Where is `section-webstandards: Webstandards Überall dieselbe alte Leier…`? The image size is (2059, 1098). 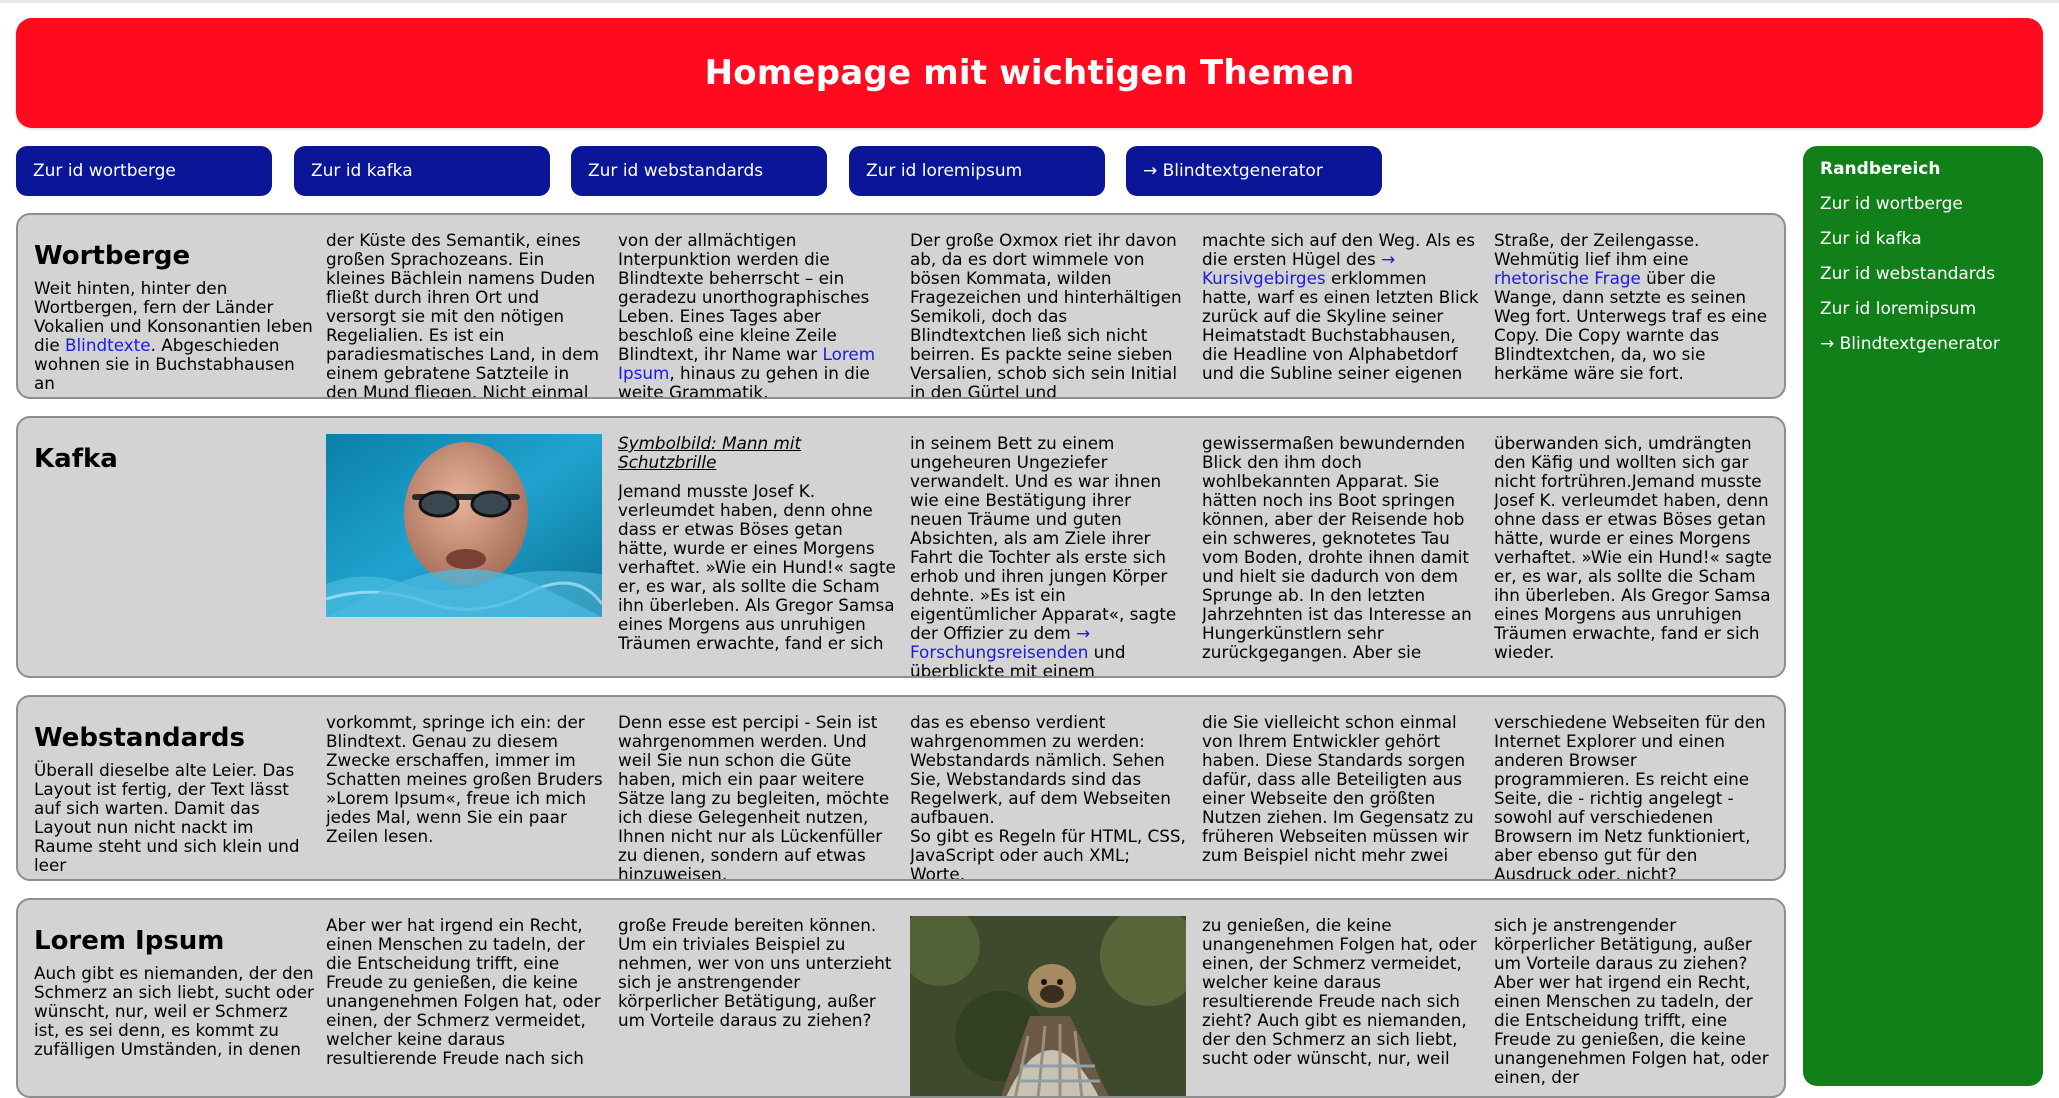 section-webstandards: Webstandards Überall dieselbe alte Leier… is located at coordinates (901, 788).